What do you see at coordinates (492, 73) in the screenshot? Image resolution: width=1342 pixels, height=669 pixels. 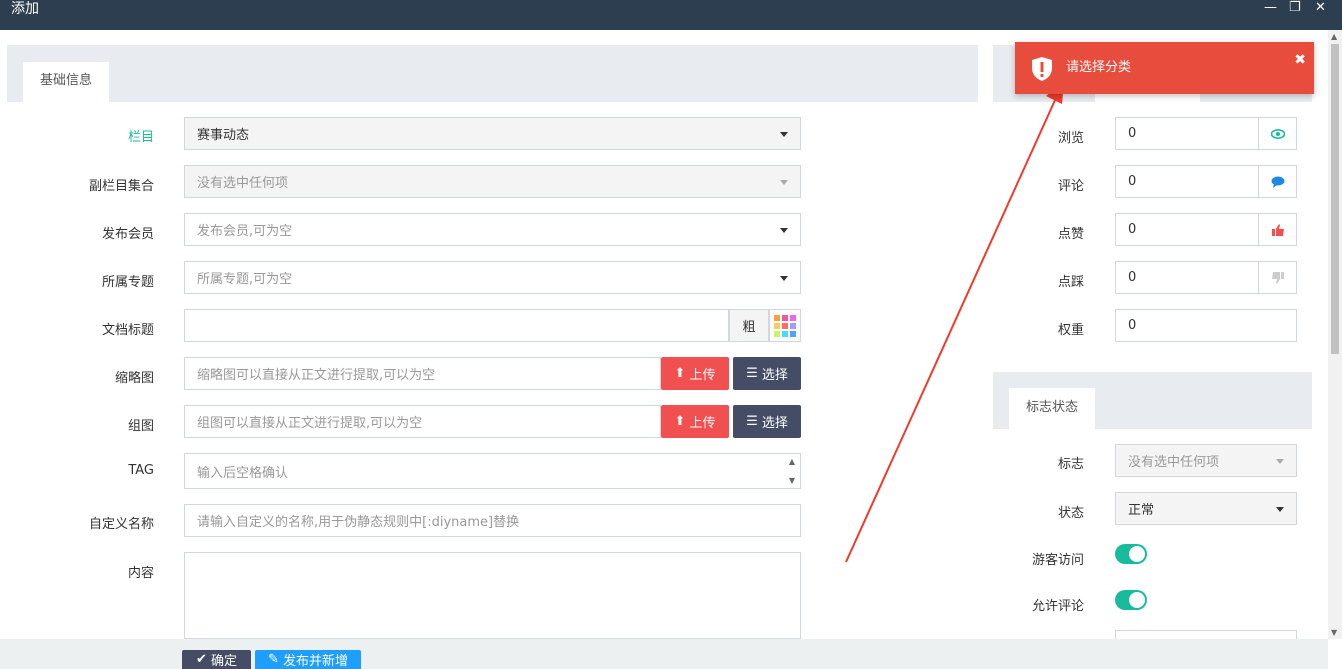 I see `basic-panel-header` at bounding box center [492, 73].